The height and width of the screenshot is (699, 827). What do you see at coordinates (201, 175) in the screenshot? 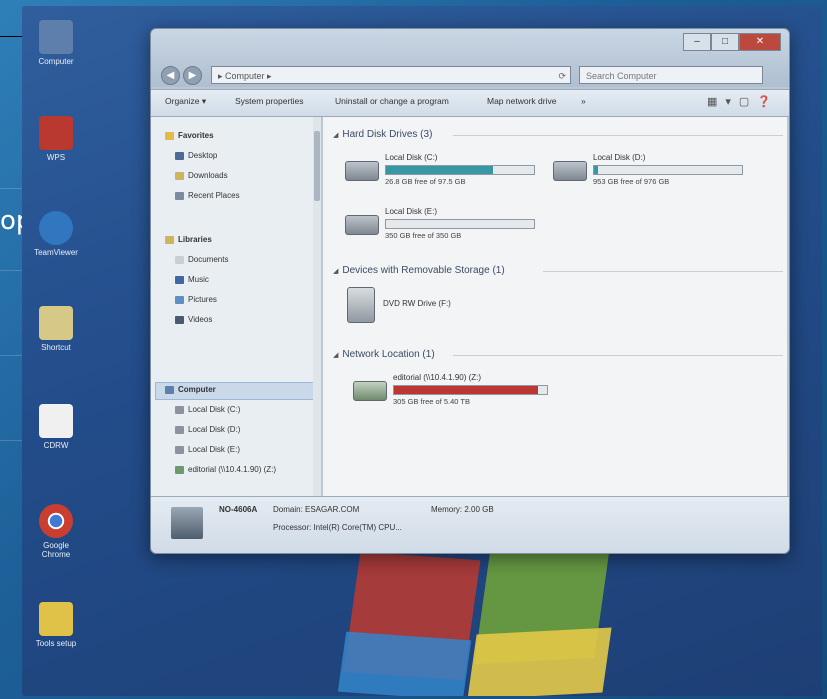
I see `nav-downloads: Downloads` at bounding box center [201, 175].